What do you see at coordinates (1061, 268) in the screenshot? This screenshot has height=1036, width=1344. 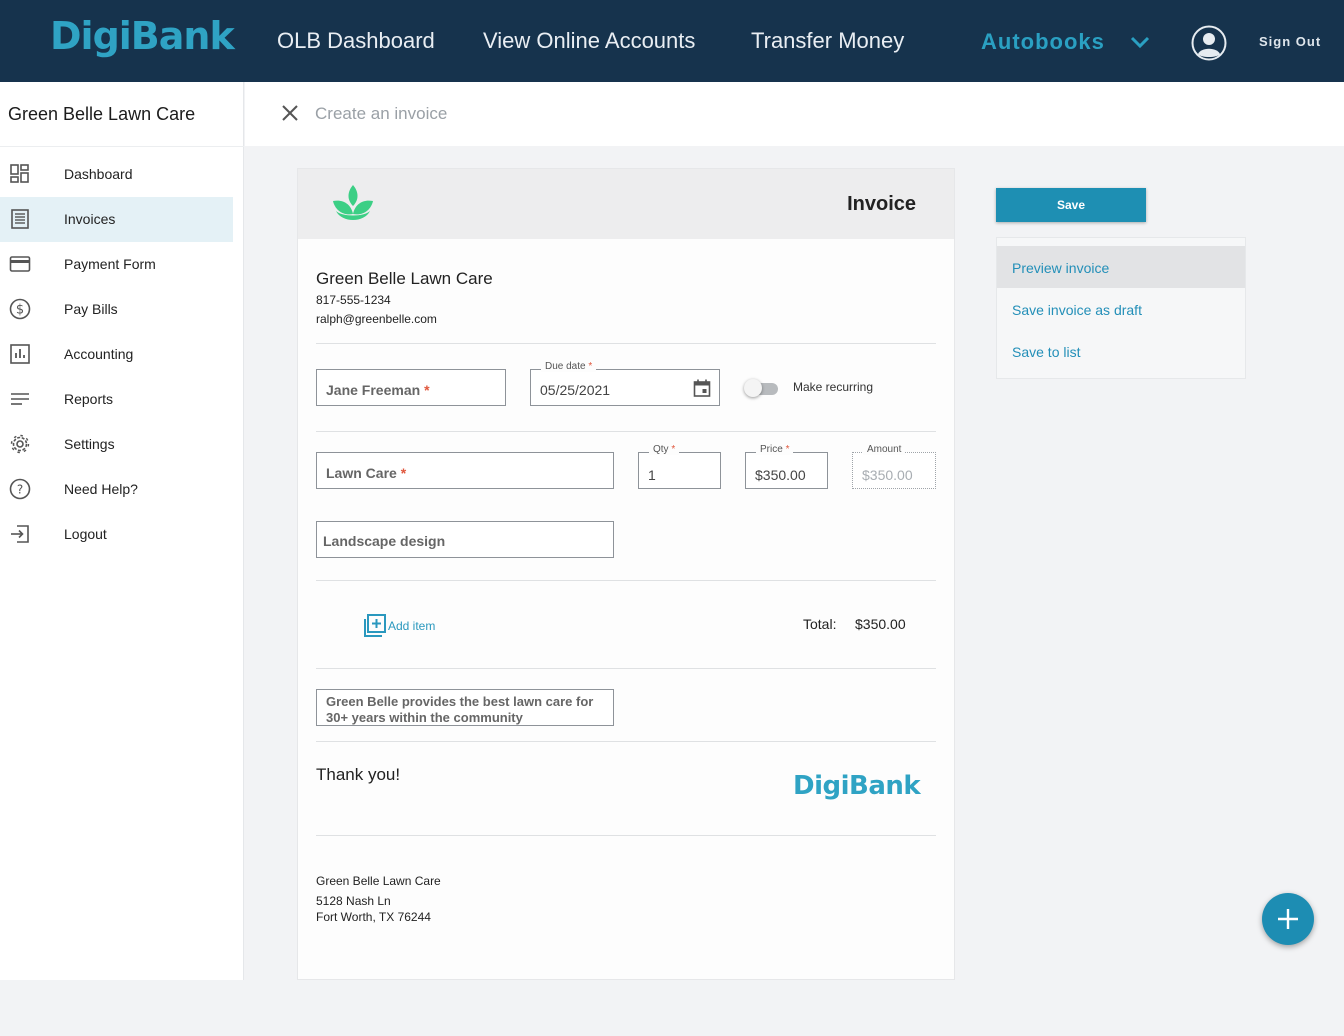 I see `action-label: Preview invoice` at bounding box center [1061, 268].